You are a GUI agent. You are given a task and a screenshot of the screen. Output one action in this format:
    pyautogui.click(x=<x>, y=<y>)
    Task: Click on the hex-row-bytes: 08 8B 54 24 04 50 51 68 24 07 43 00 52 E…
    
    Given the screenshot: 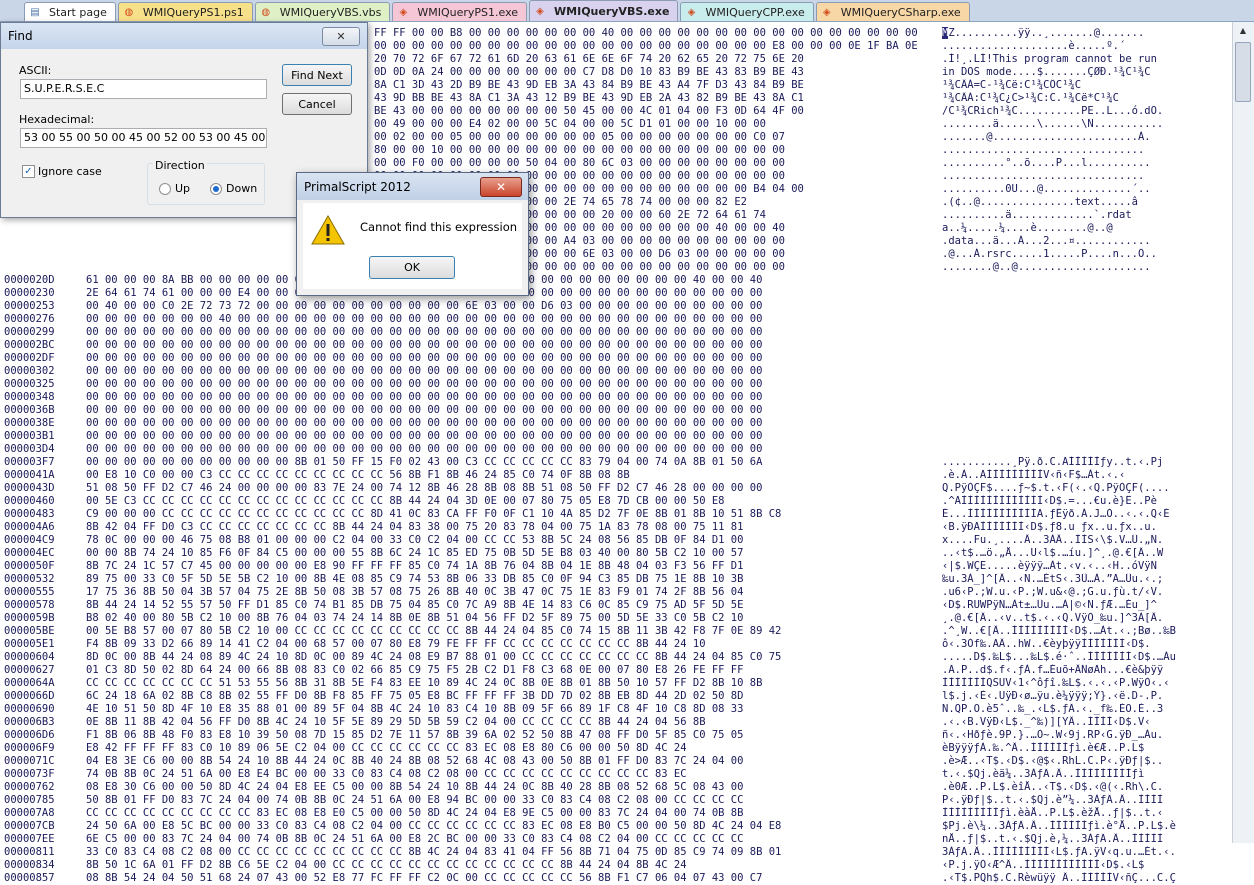 What is the action you would take?
    pyautogui.click(x=506, y=878)
    